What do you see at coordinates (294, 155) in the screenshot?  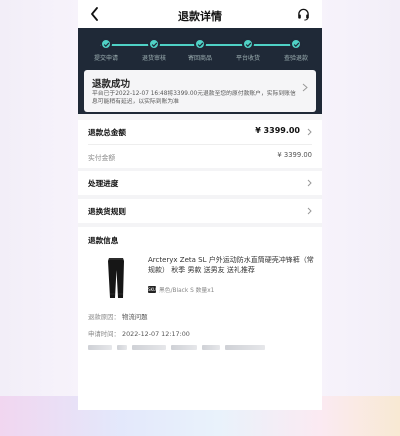 I see `actual-paid-value: ¥ 3399.00` at bounding box center [294, 155].